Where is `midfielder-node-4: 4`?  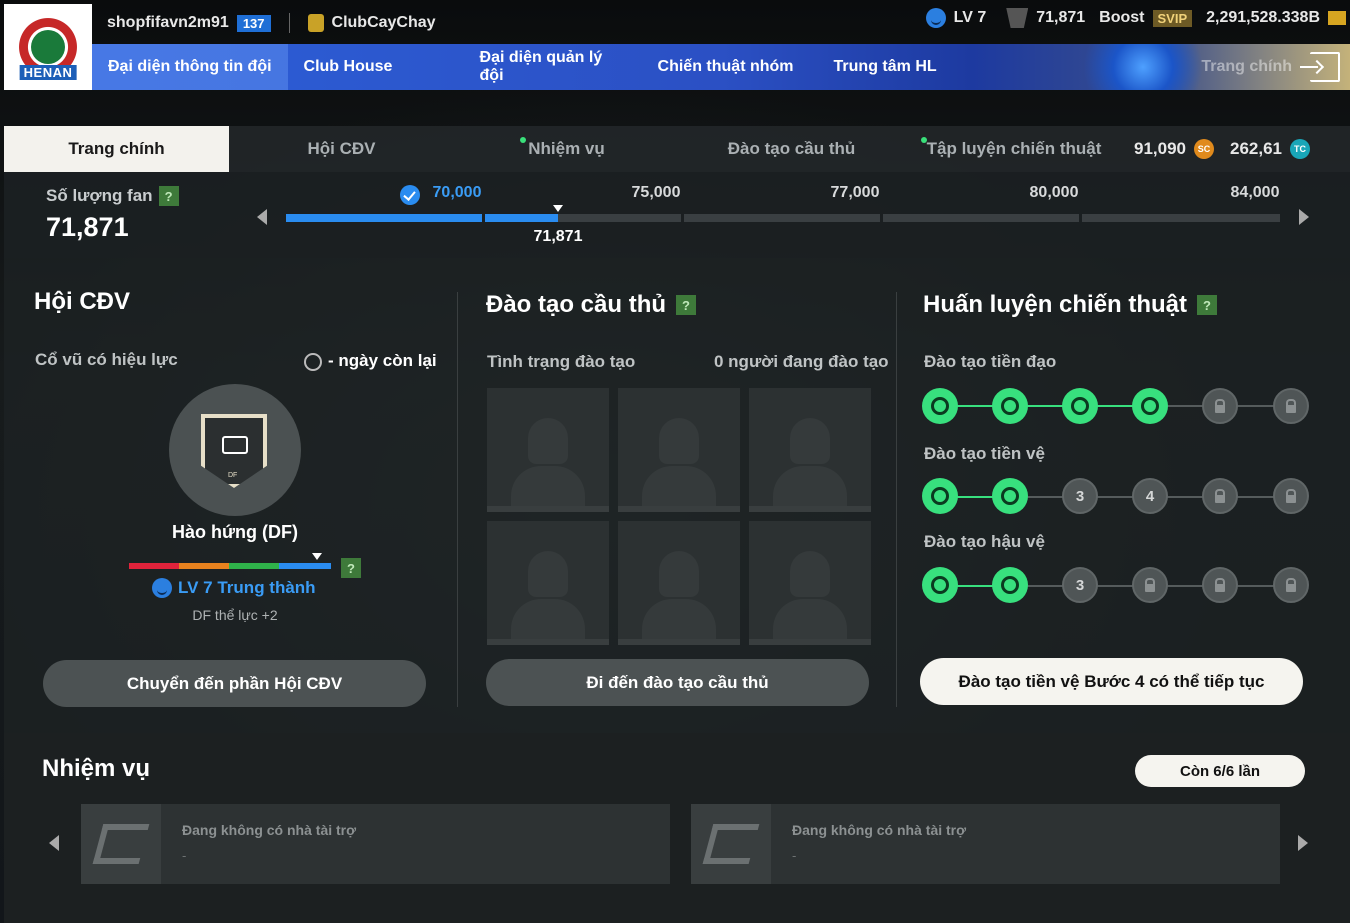 midfielder-node-4: 4 is located at coordinates (1150, 496).